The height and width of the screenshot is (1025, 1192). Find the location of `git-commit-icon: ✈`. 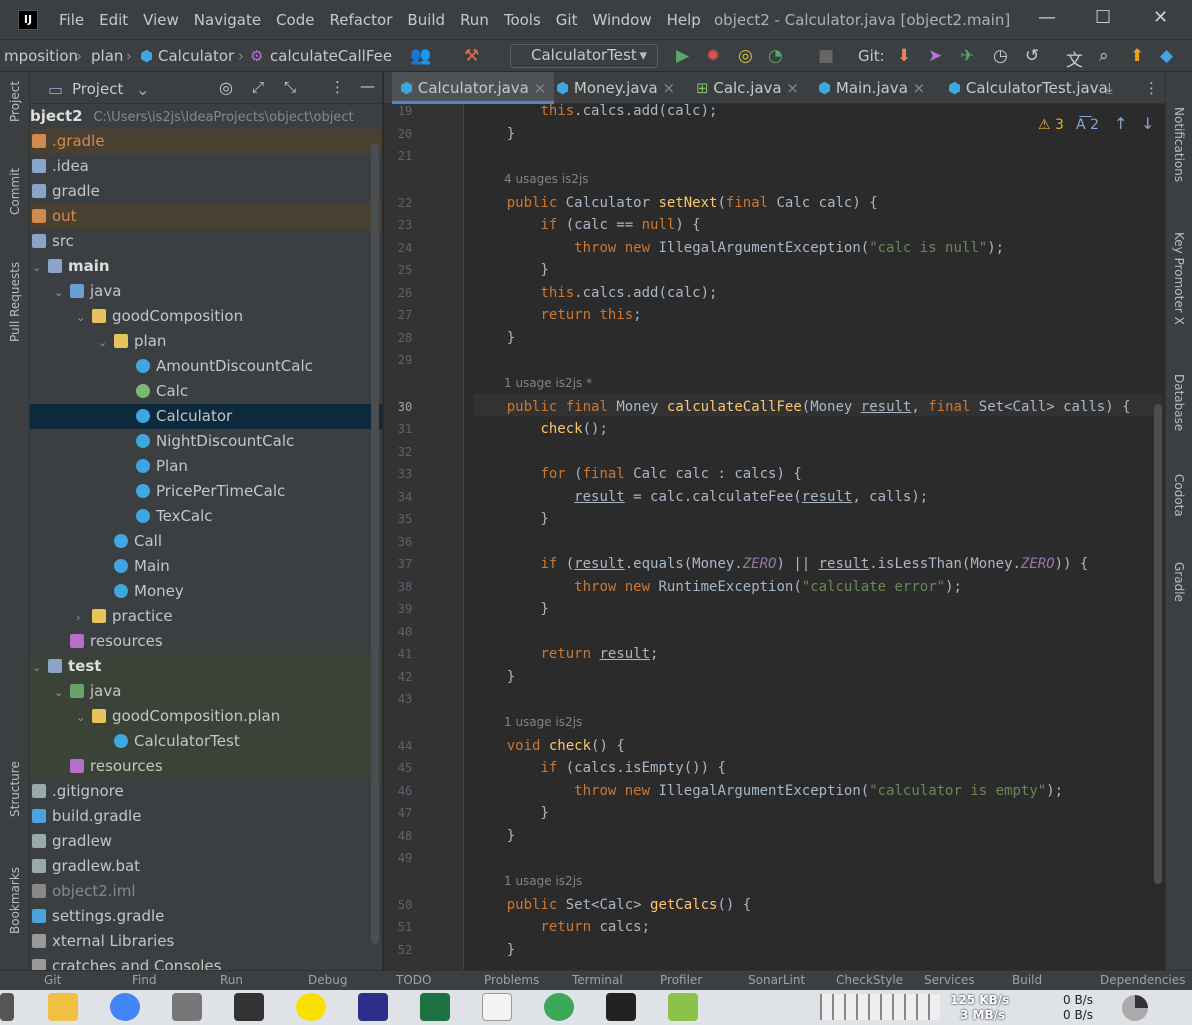

git-commit-icon: ✈ is located at coordinates (967, 56).